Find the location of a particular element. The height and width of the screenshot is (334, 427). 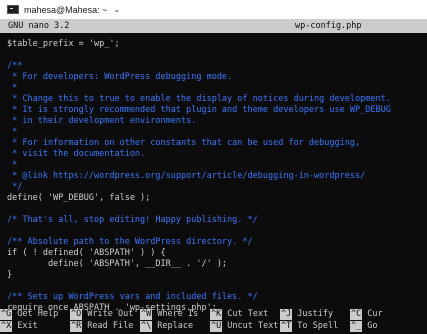

window-titlebar: mahesa@Mahesa: ~ ⌄ is located at coordinates (213, 9).